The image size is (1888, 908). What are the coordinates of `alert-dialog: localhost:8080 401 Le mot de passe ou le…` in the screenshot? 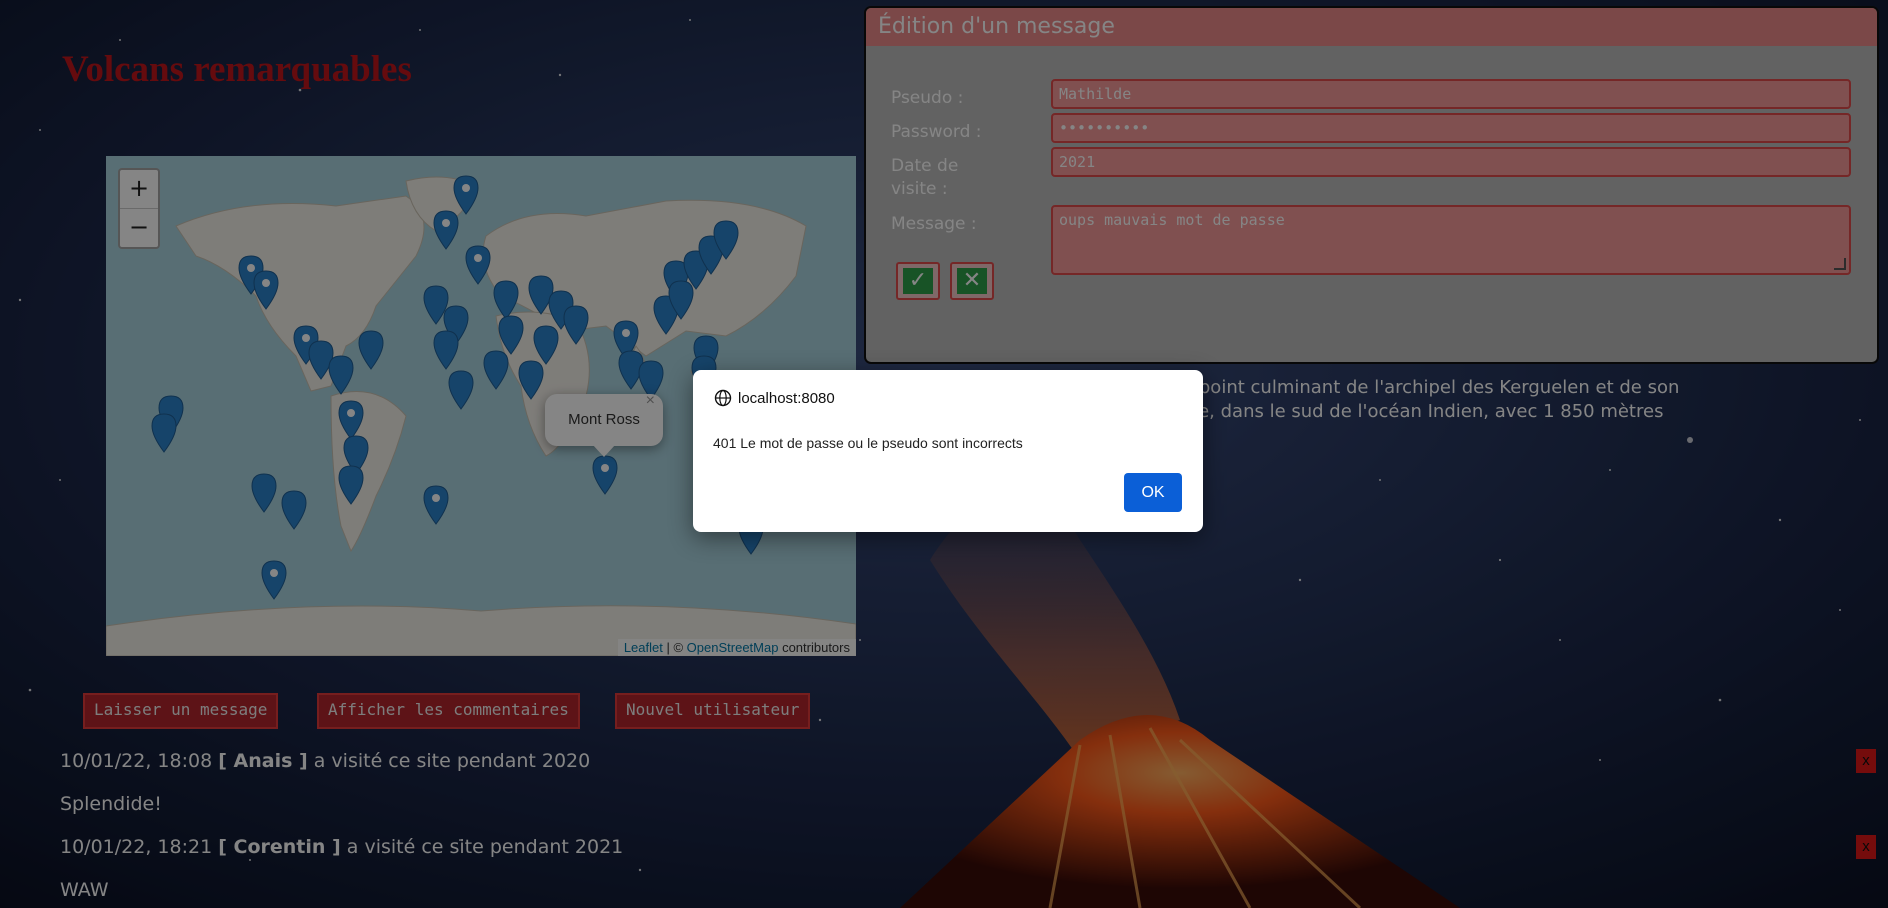 It's located at (948, 451).